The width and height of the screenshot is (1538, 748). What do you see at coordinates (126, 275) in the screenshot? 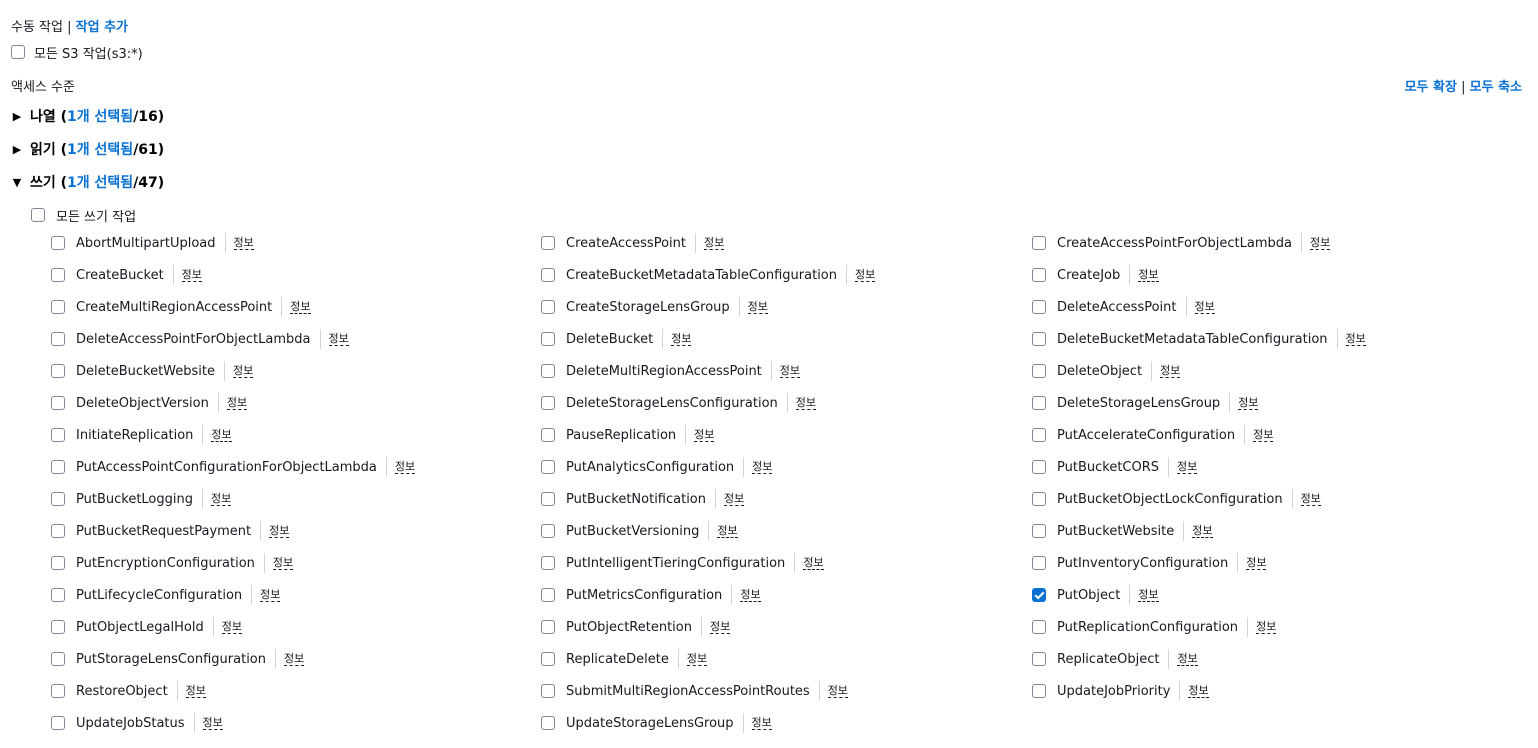
I see `action-row: CreateBucket 정보` at bounding box center [126, 275].